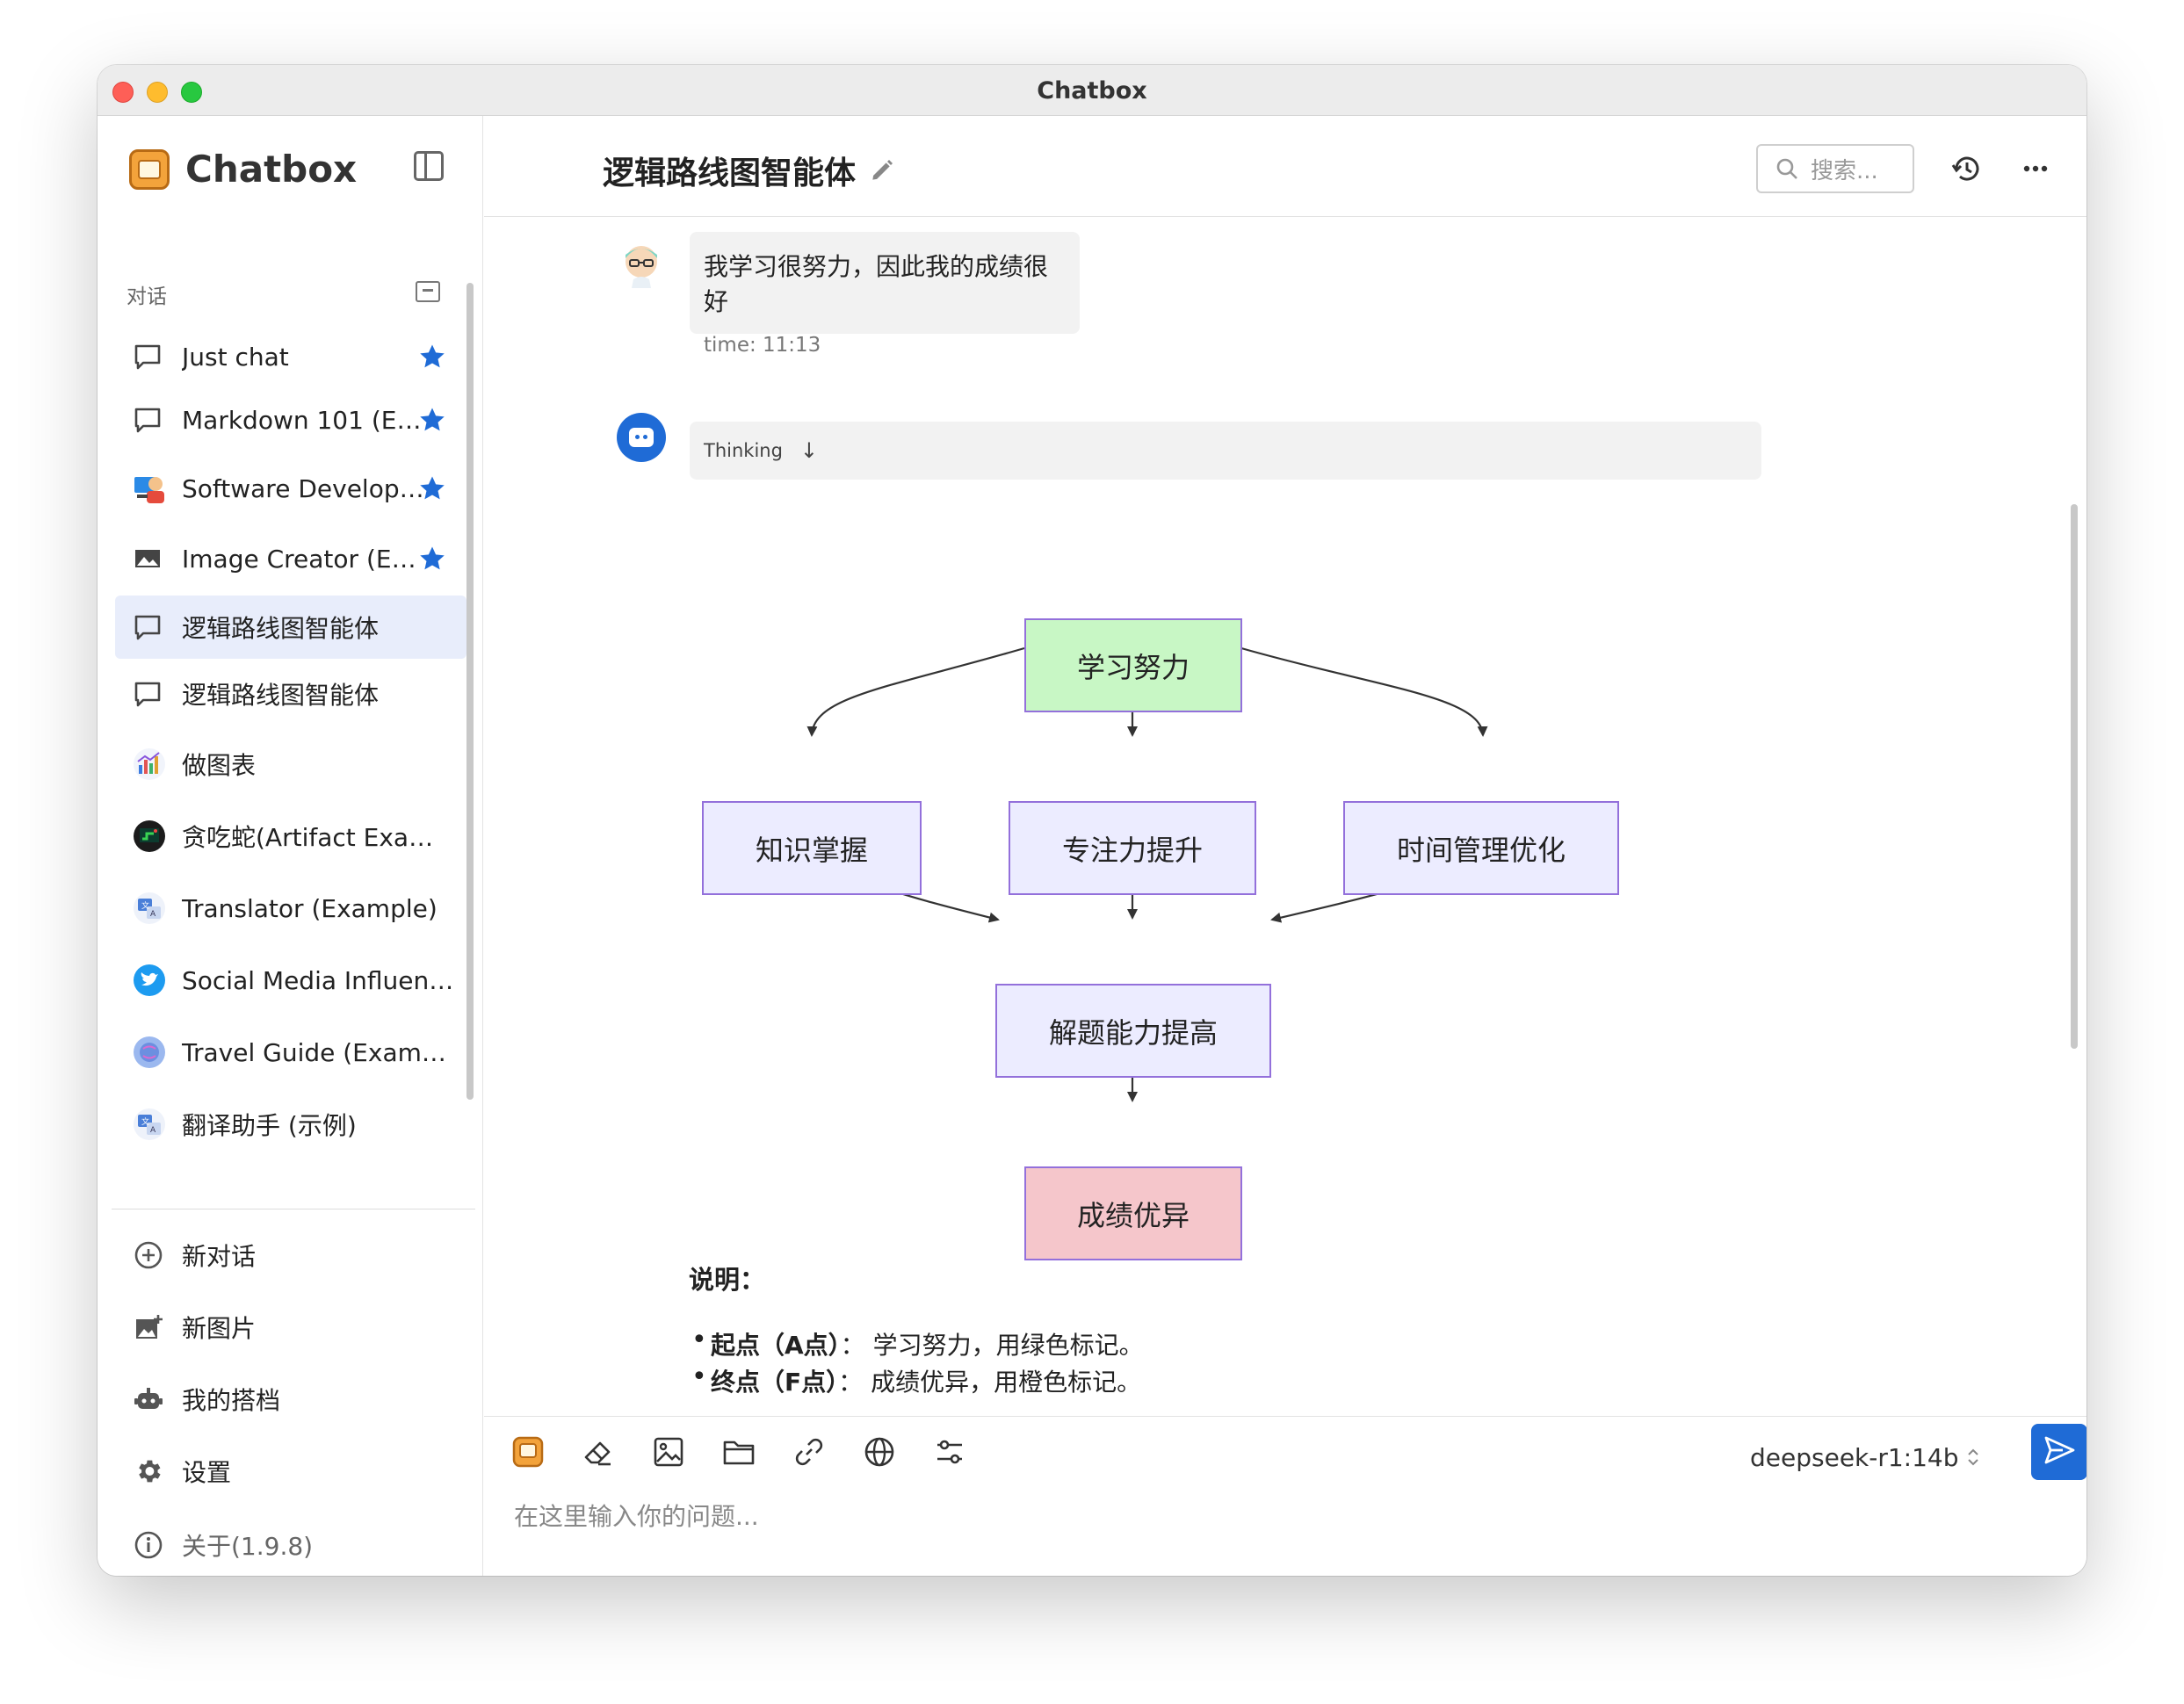 The image size is (2184, 1704). Describe the element at coordinates (949, 1452) in the screenshot. I see `settings-sliders-icon` at that location.